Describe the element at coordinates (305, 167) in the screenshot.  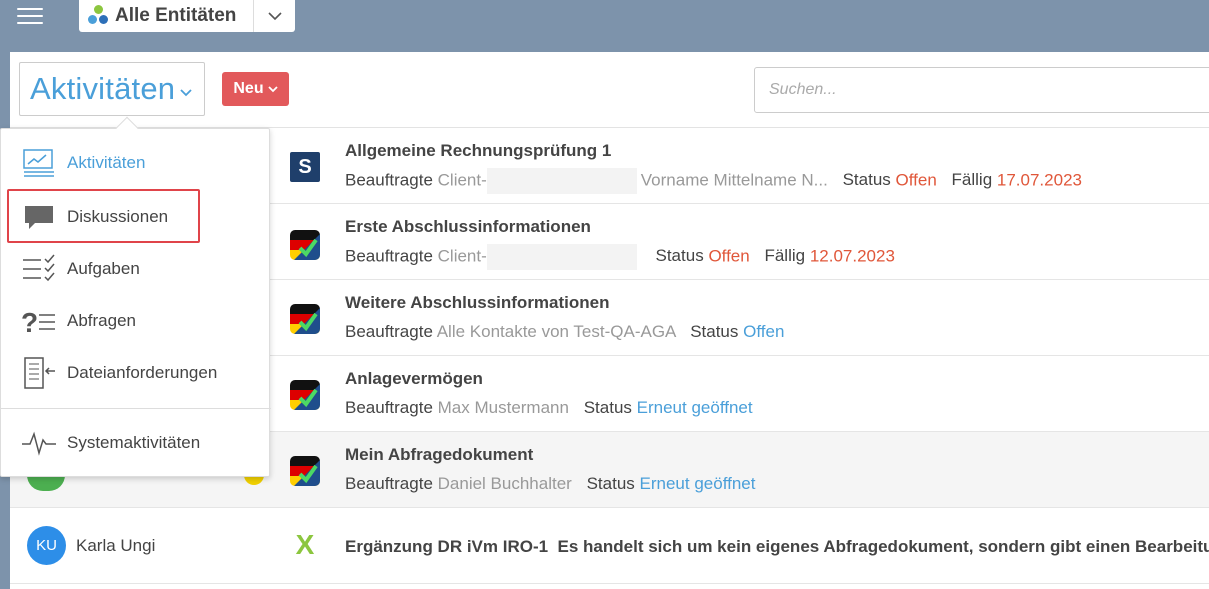
I see `s-document-icon: S` at that location.